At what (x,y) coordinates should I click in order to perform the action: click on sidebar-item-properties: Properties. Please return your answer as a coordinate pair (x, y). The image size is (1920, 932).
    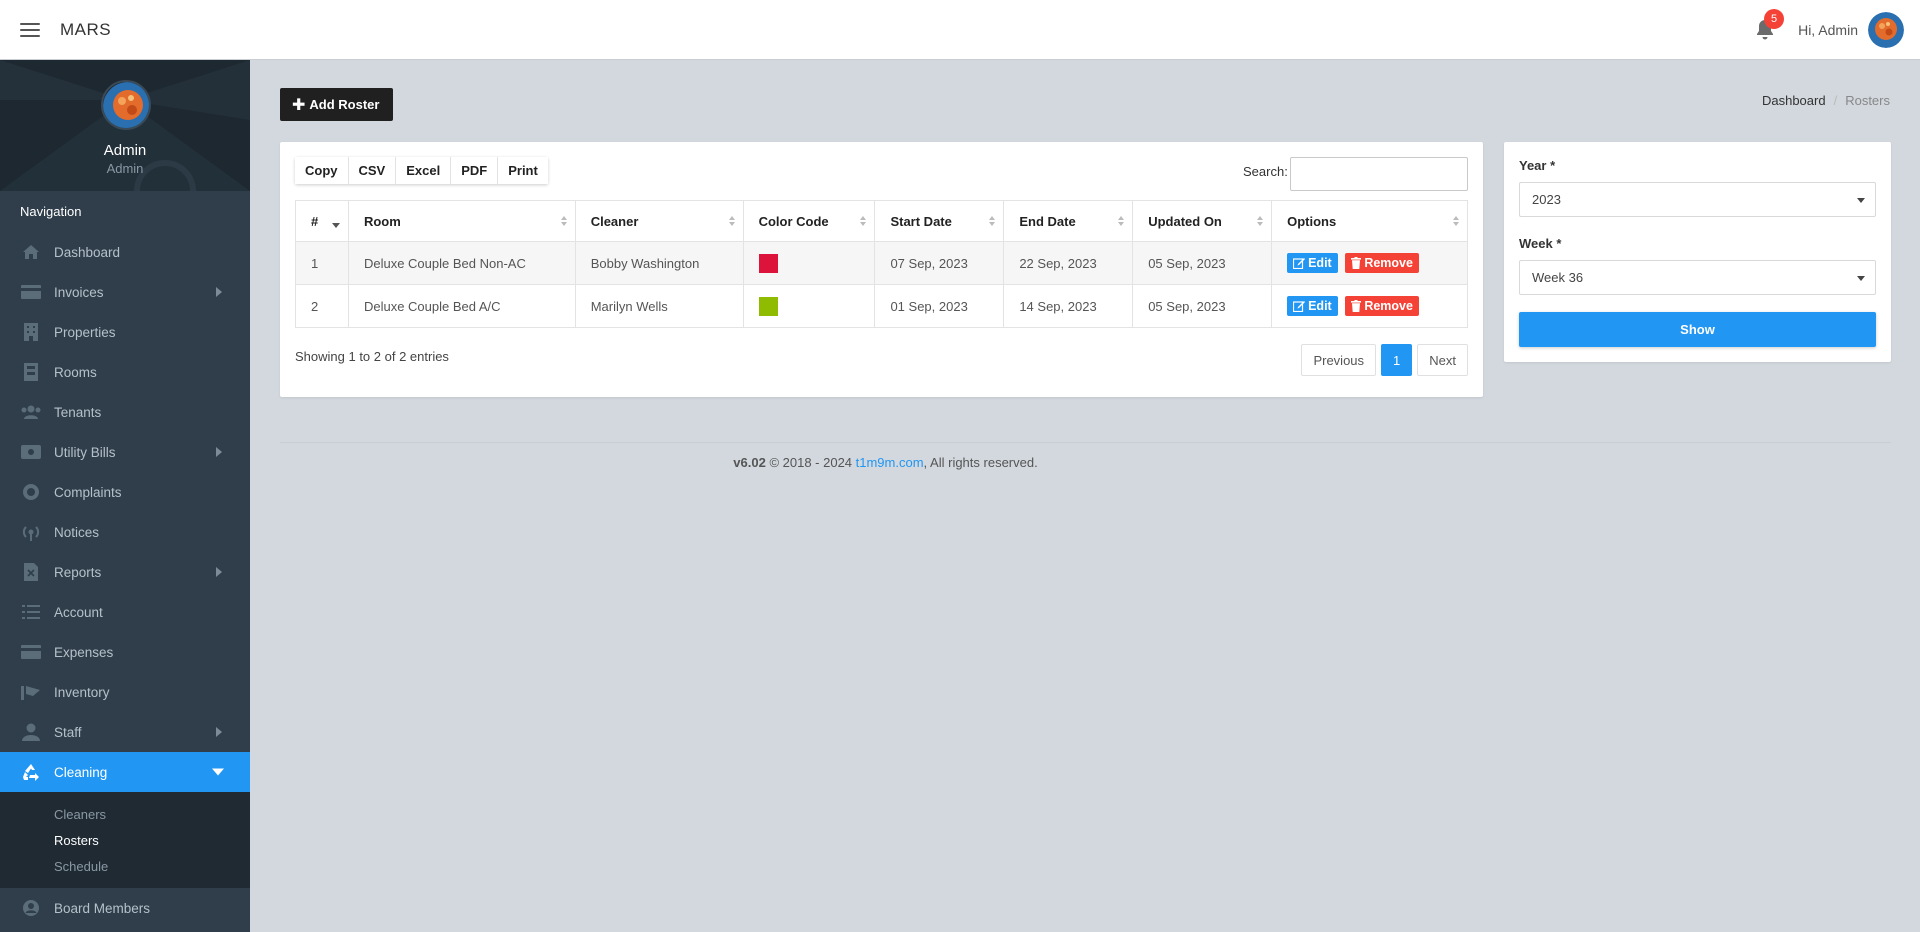
    Looking at the image, I should click on (125, 332).